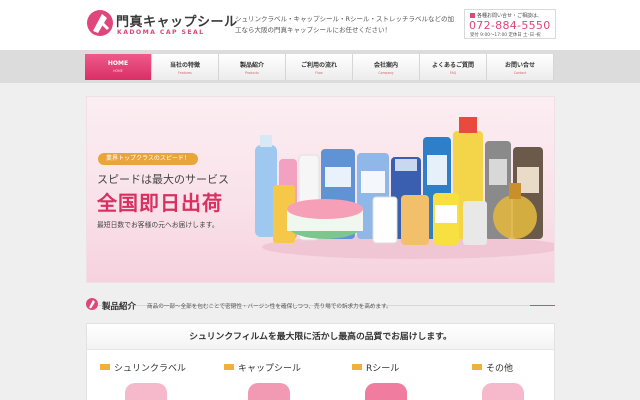  Describe the element at coordinates (383, 369) in the screenshot. I see `category-label: Rシール` at that location.